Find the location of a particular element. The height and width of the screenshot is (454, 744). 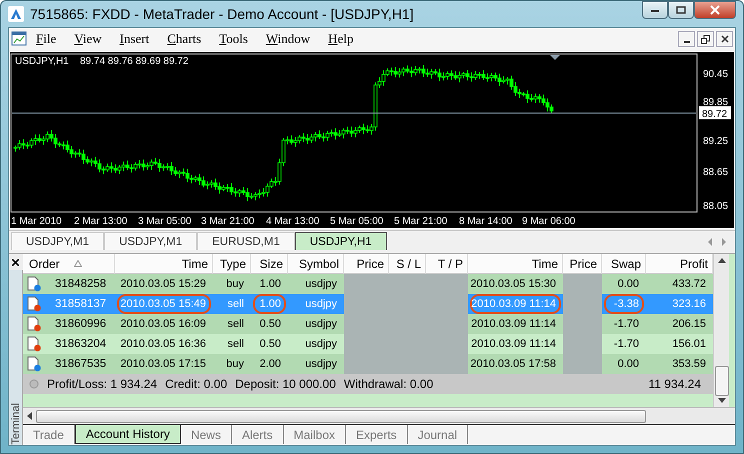

menu-item: Window is located at coordinates (288, 39).